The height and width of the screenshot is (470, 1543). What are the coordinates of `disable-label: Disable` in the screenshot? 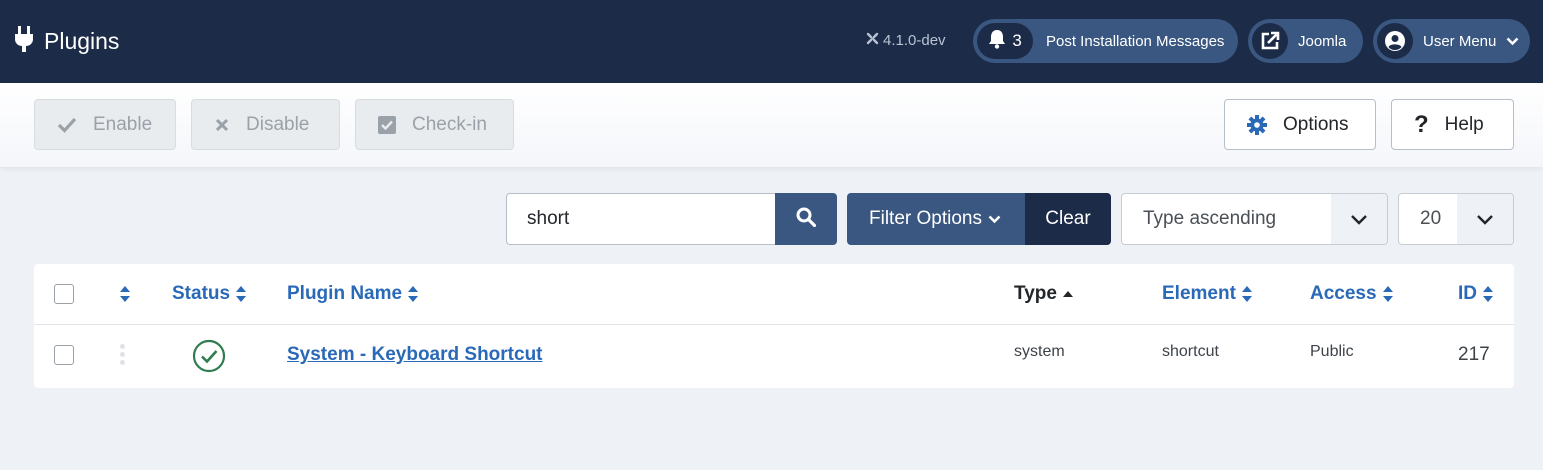 It's located at (278, 124).